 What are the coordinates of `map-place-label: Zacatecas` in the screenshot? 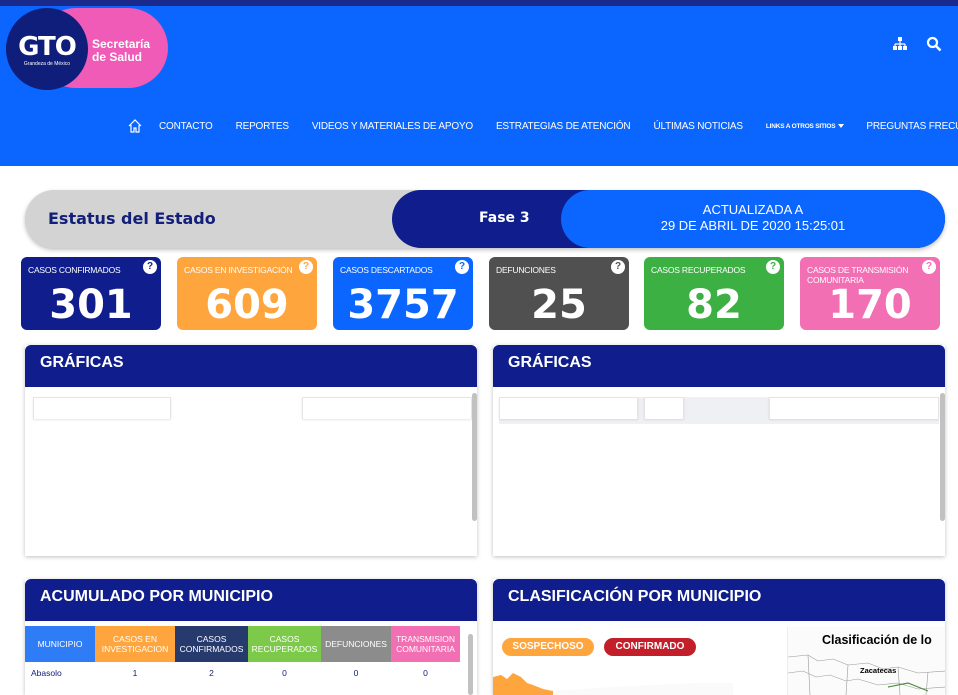 It's located at (878, 670).